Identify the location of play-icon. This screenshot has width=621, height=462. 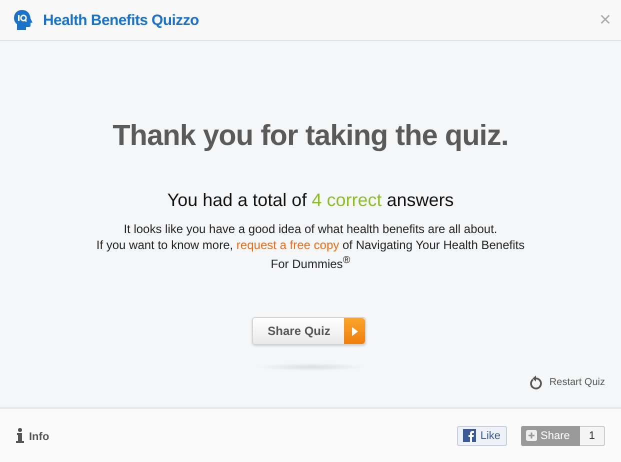
(355, 331).